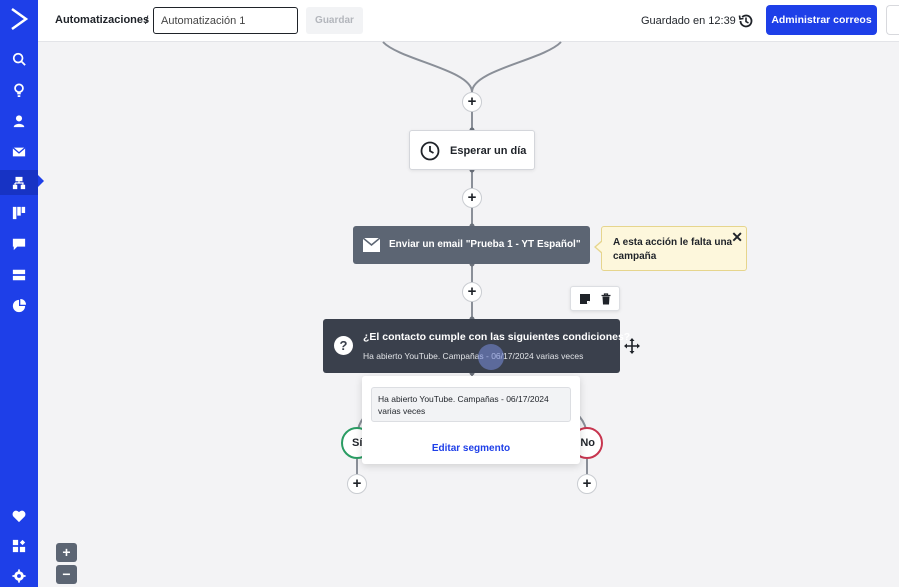  Describe the element at coordinates (66, 552) in the screenshot. I see `zoom-in-button: +` at that location.